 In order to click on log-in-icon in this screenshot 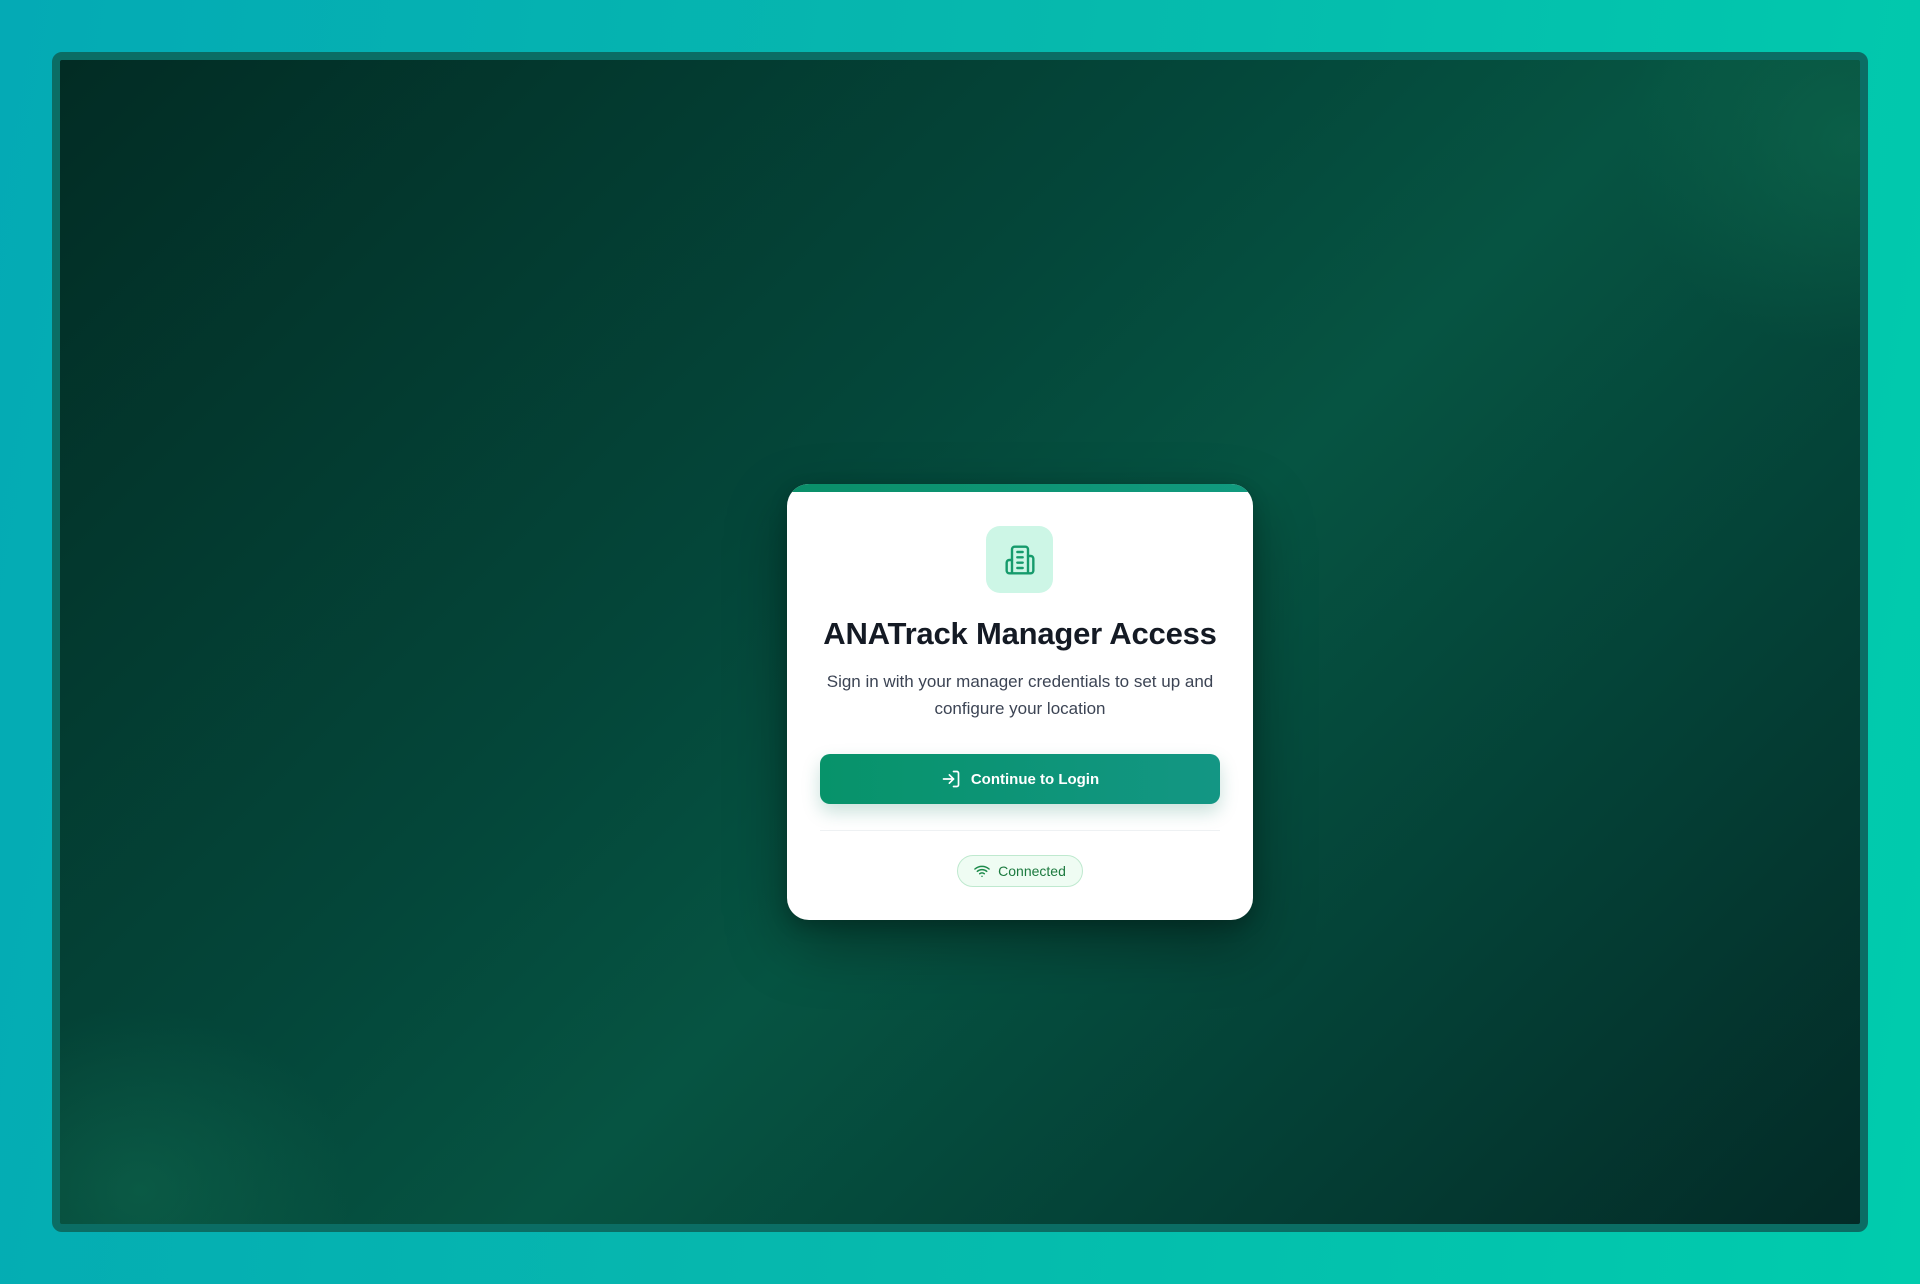, I will do `click(951, 779)`.